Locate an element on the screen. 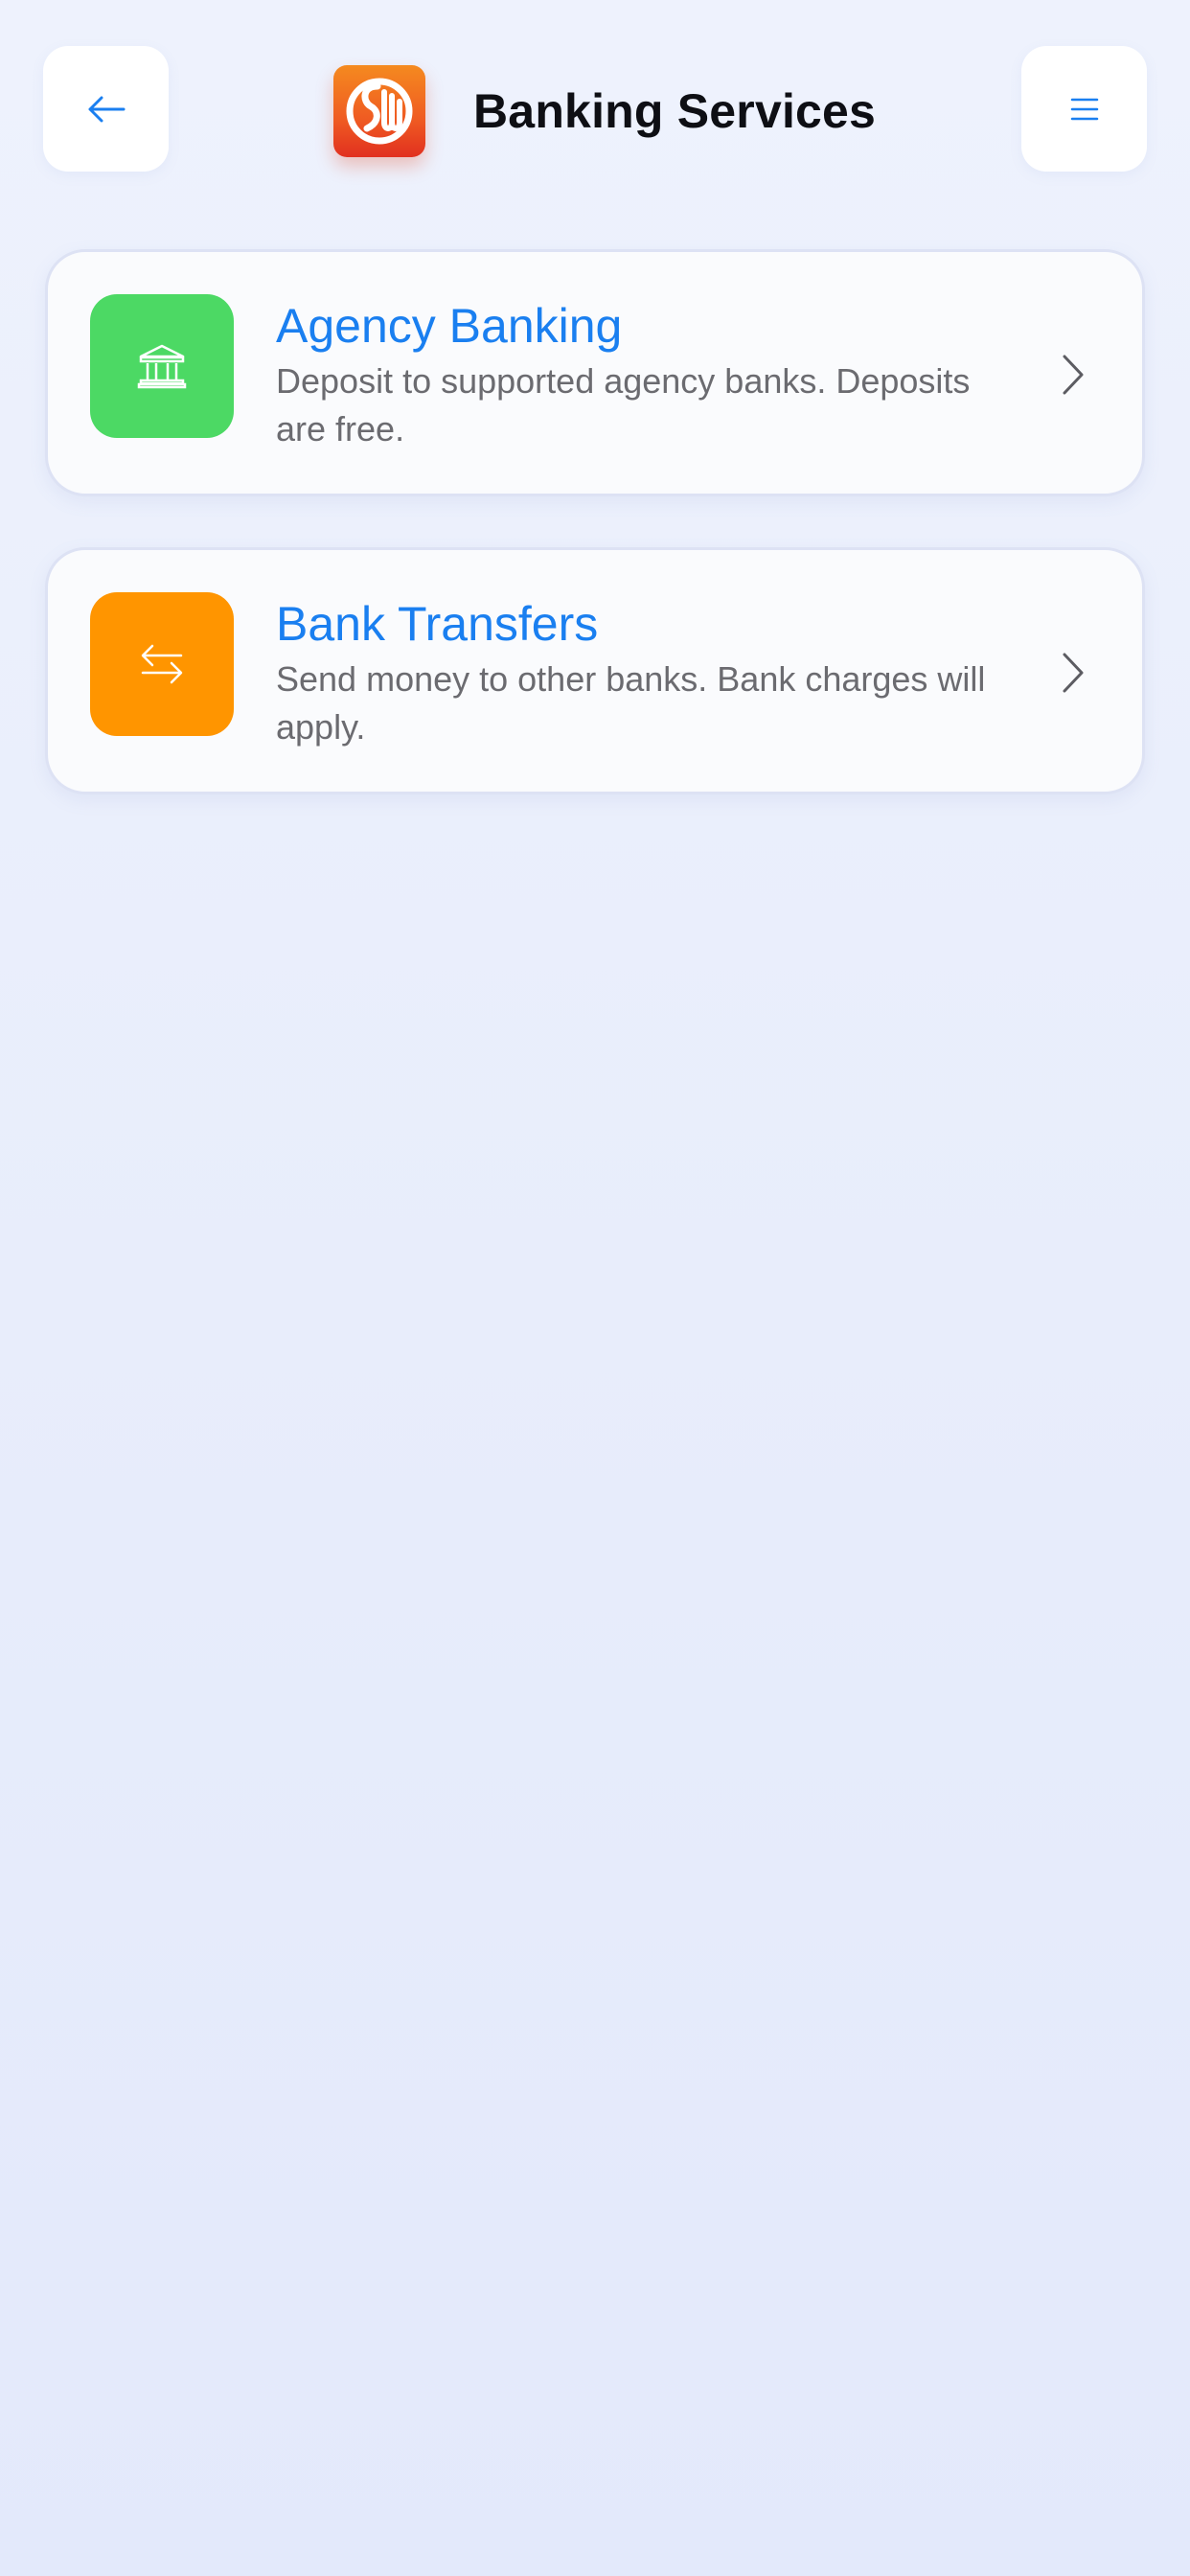 The image size is (1190, 2576). bank-building-icon is located at coordinates (162, 366).